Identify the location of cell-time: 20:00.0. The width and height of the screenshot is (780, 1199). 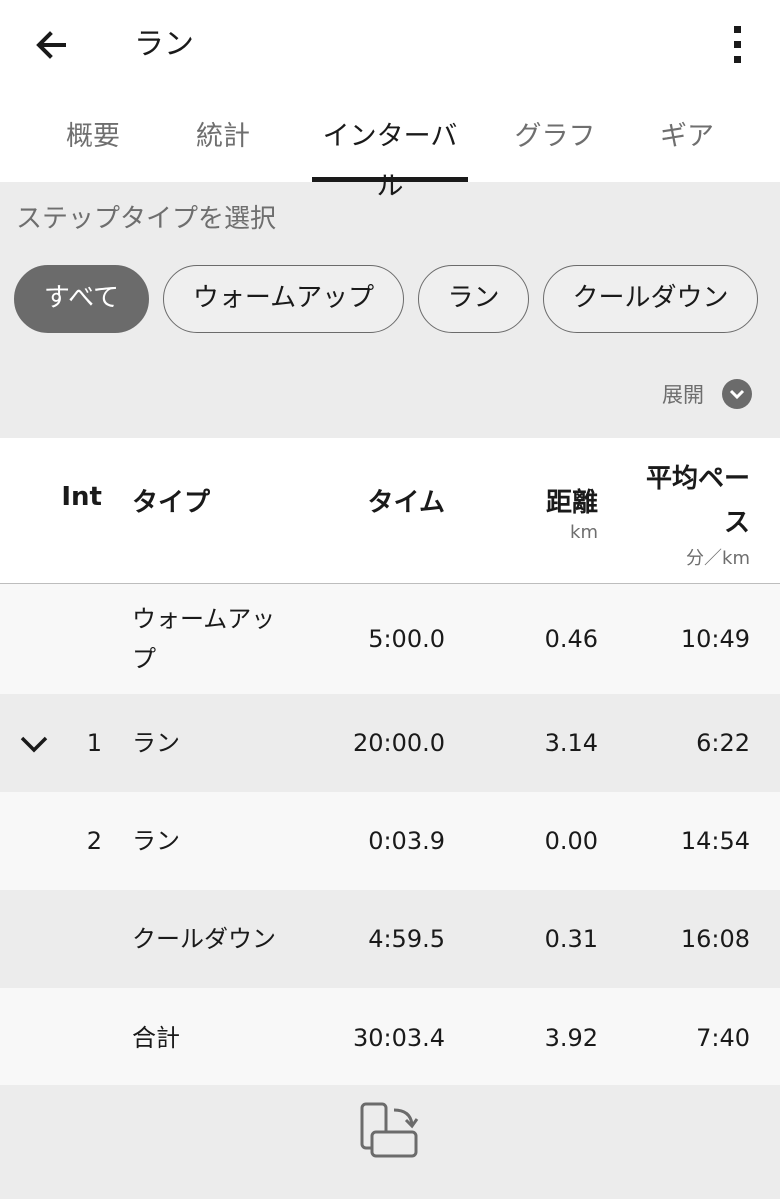
(398, 743).